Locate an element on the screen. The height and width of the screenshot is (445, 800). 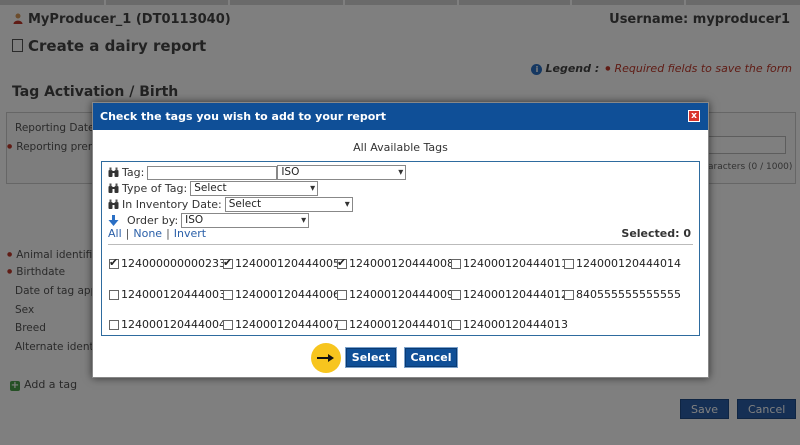
tag-checkbox-item: 124000120444014 is located at coordinates (622, 263).